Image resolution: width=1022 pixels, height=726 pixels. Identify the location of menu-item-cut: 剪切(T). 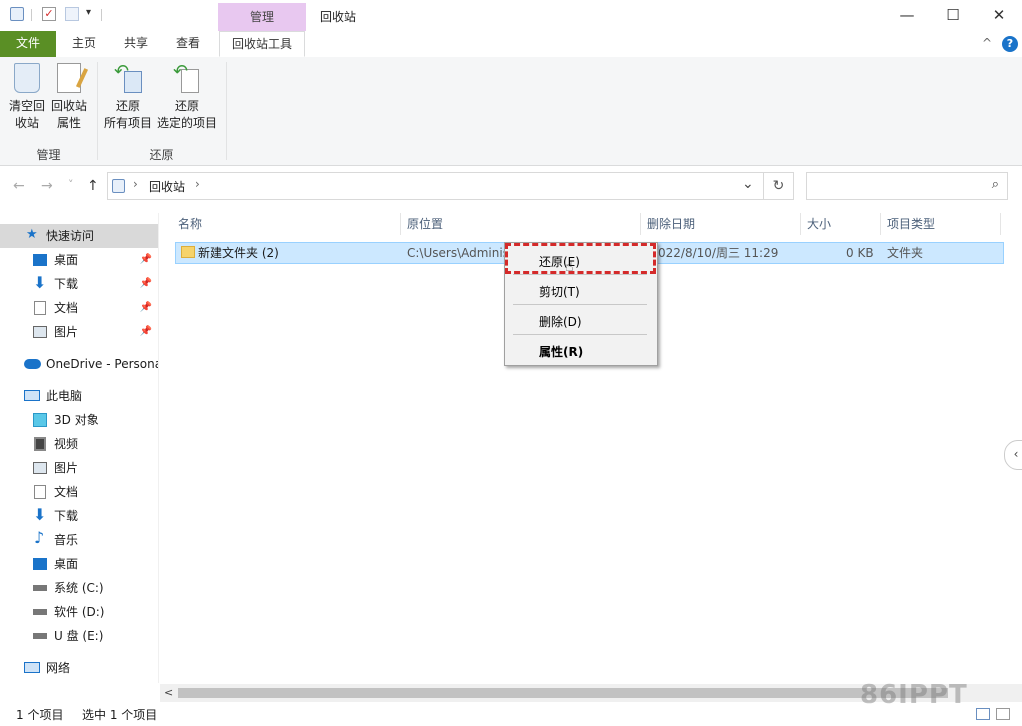
(559, 291).